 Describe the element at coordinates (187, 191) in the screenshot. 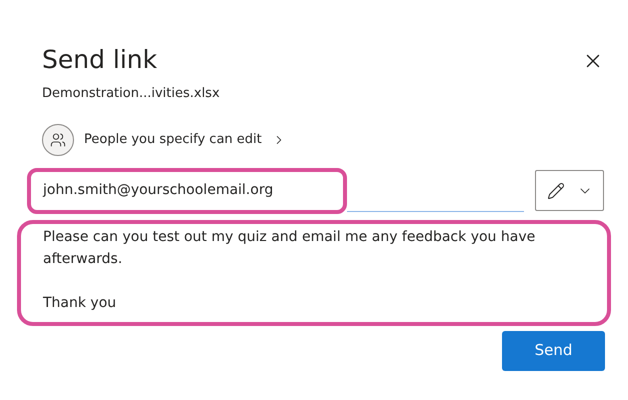

I see `recipient-field: john.smith@yourschoolemail.org` at that location.